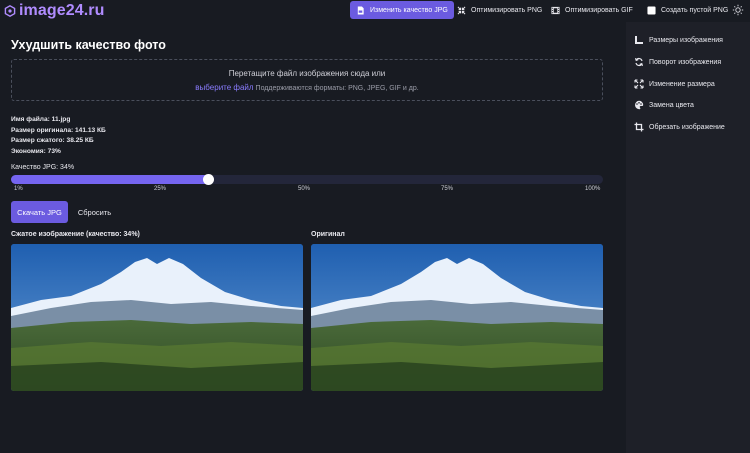  I want to click on nav-optimize-gif: Оптимизировать GIF, so click(592, 10).